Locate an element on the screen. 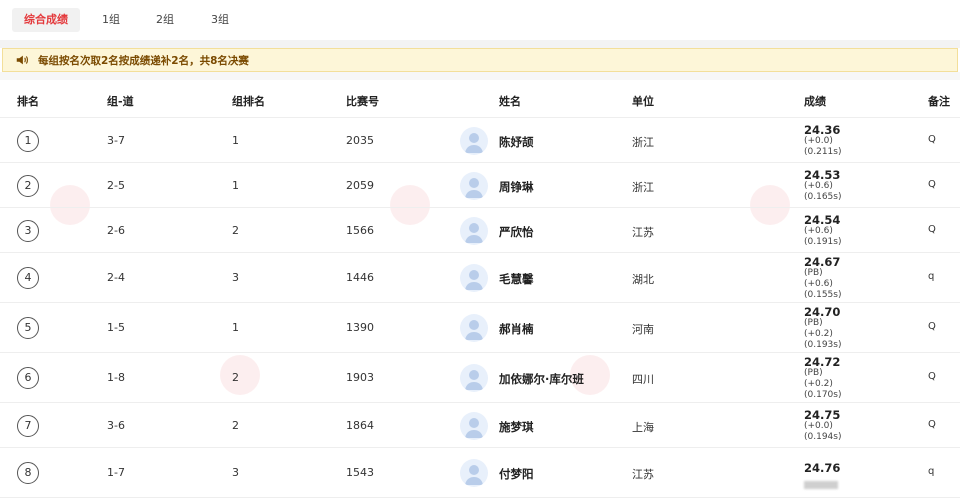 Image resolution: width=960 pixels, height=498 pixels. result-detail: (0.191s) is located at coordinates (823, 242).